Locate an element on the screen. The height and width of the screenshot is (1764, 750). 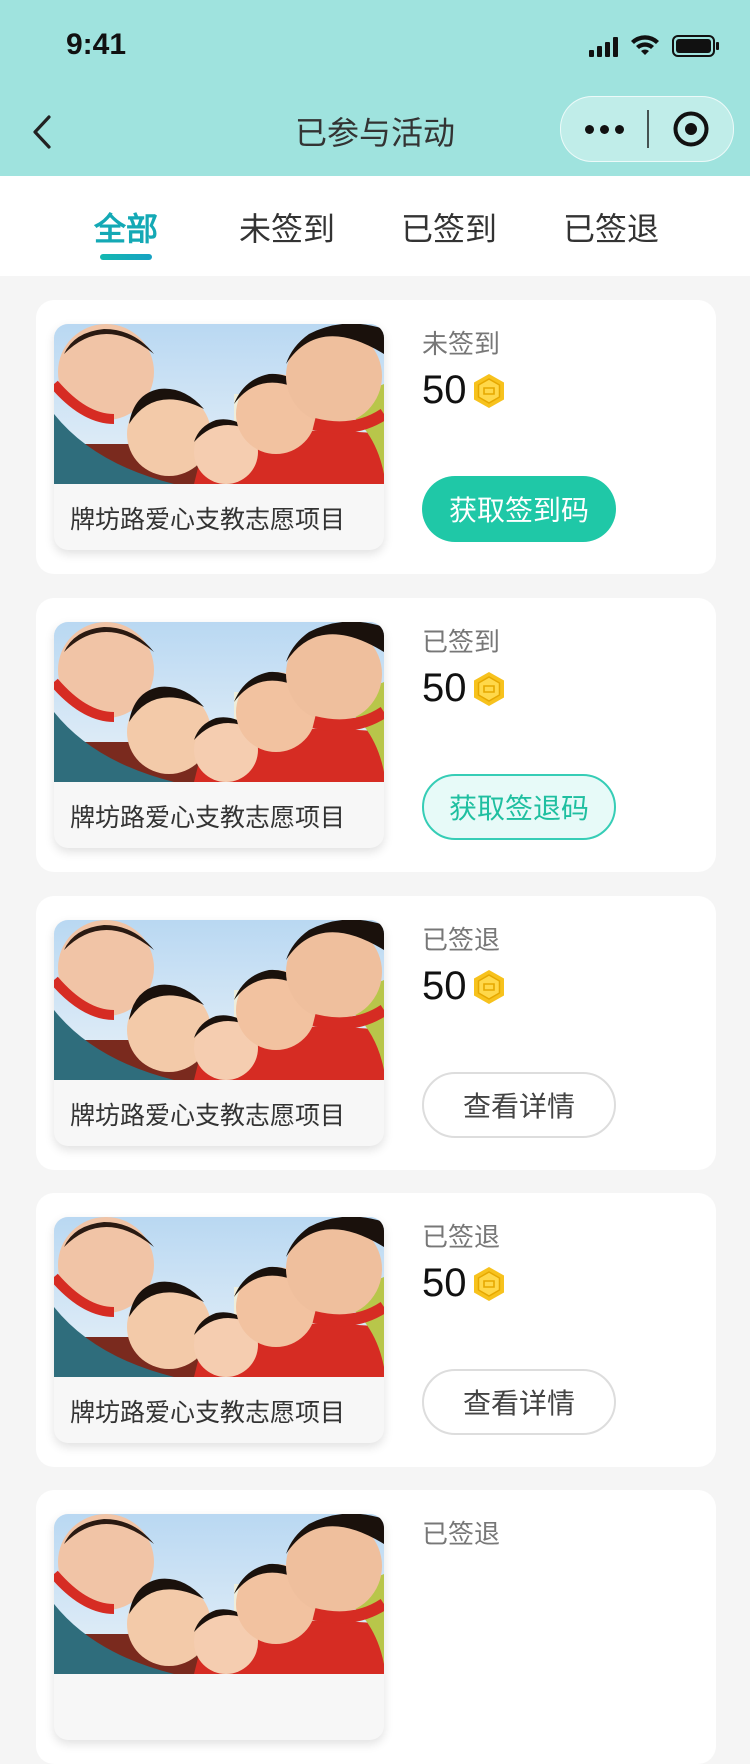
activity-card: 已签退 is located at coordinates (376, 1627).